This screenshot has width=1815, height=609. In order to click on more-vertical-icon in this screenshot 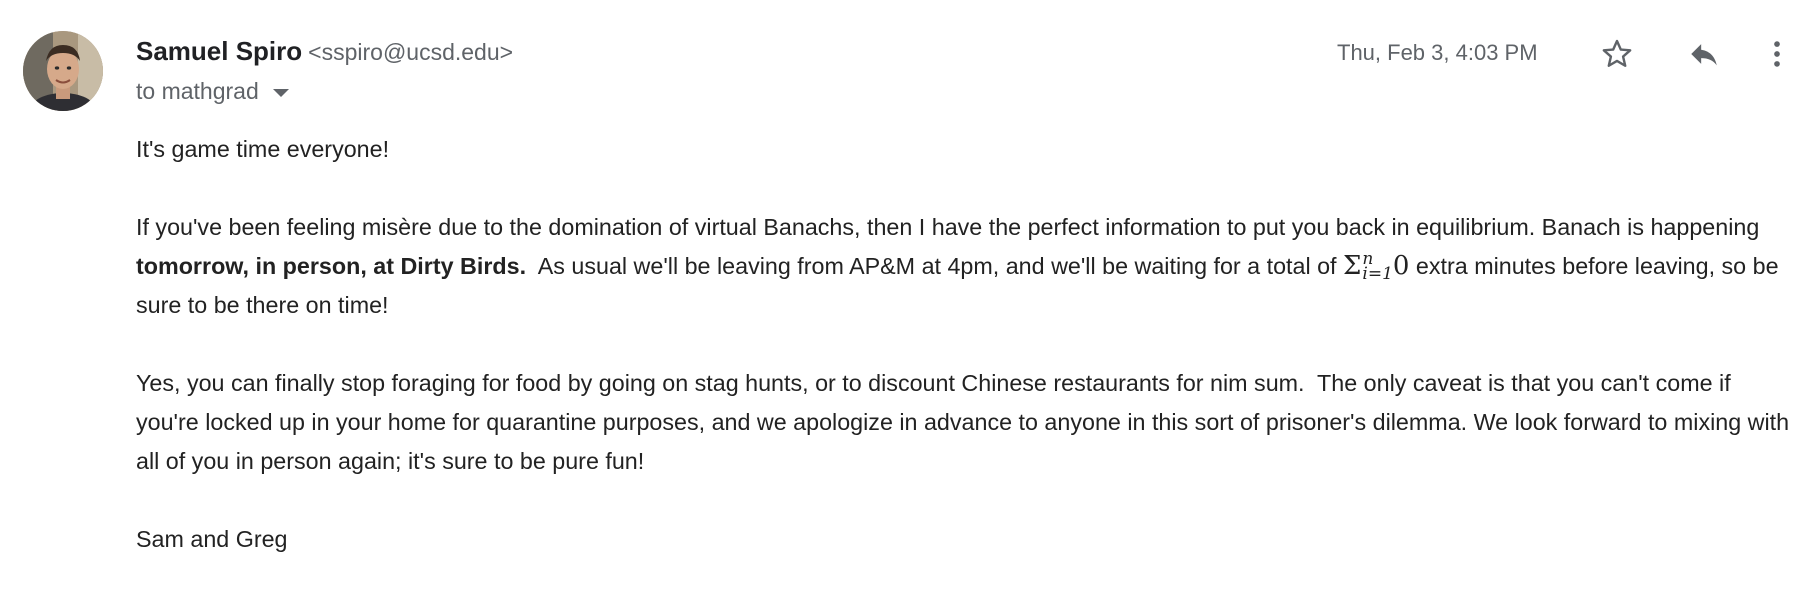, I will do `click(1777, 54)`.